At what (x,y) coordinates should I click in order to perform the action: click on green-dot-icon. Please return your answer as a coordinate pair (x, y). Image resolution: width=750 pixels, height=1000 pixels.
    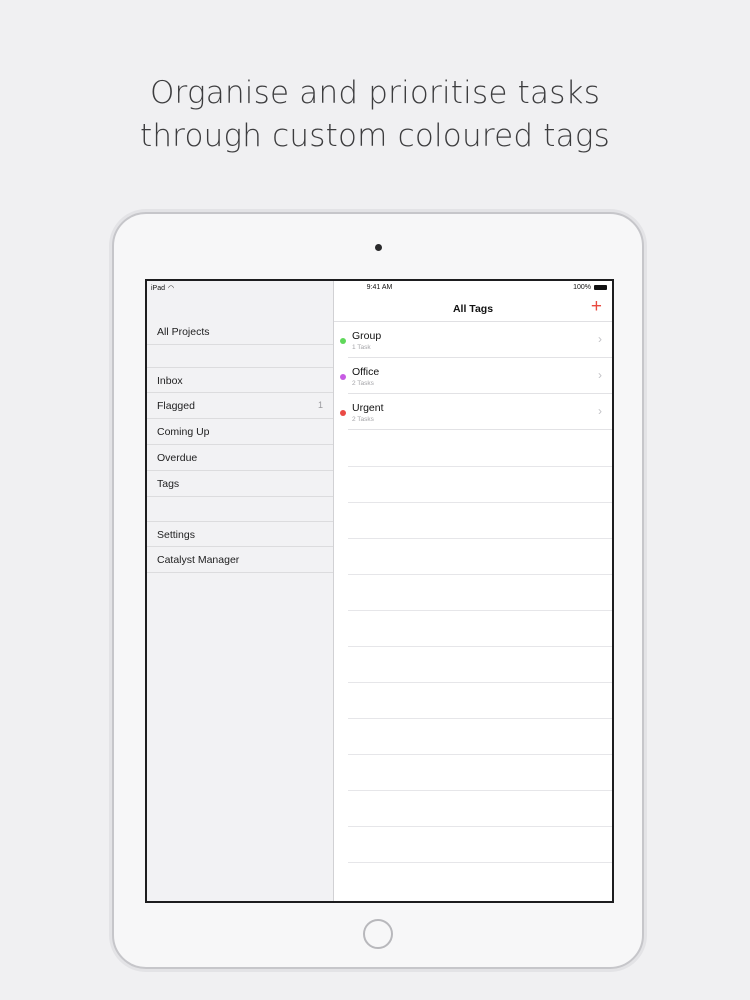
    Looking at the image, I should click on (343, 341).